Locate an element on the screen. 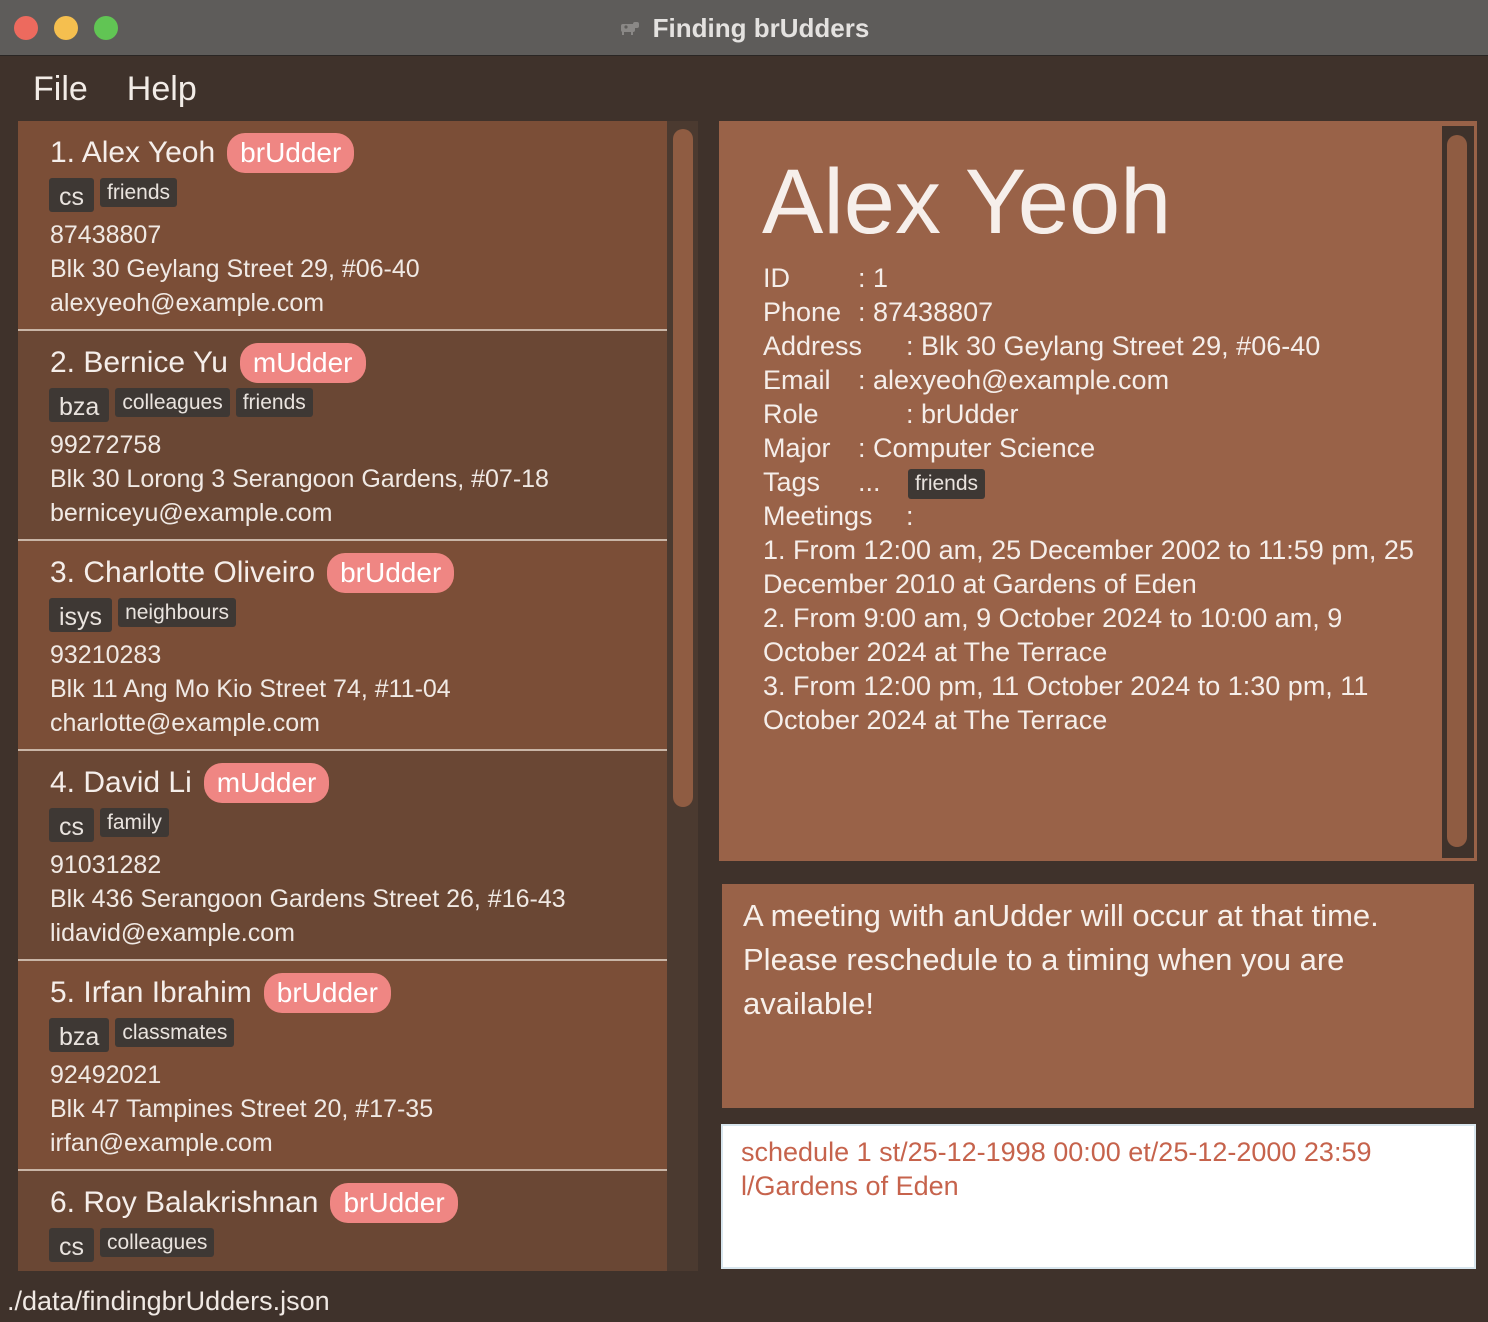 This screenshot has height=1322, width=1488. person-card-header: 4. David Li mUdder is located at coordinates (190, 783).